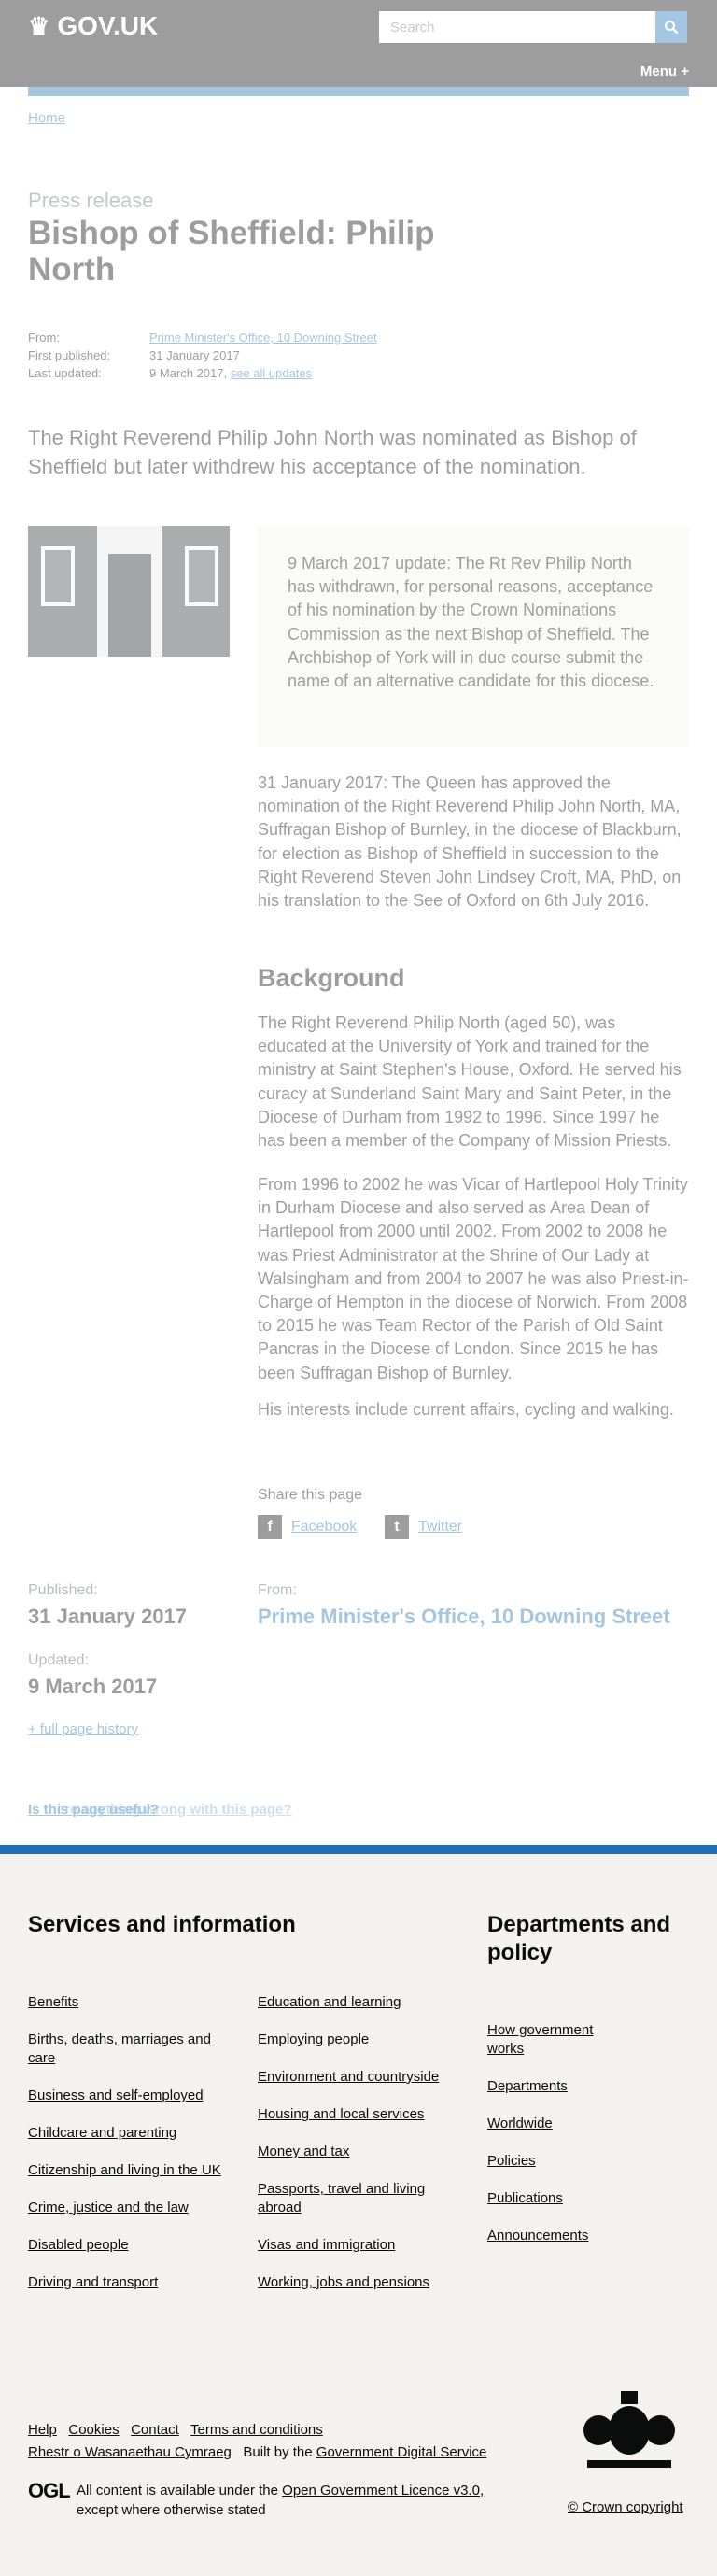 This screenshot has height=2576, width=717. What do you see at coordinates (360, 2077) in the screenshot?
I see `footer-link: Environment and countryside` at bounding box center [360, 2077].